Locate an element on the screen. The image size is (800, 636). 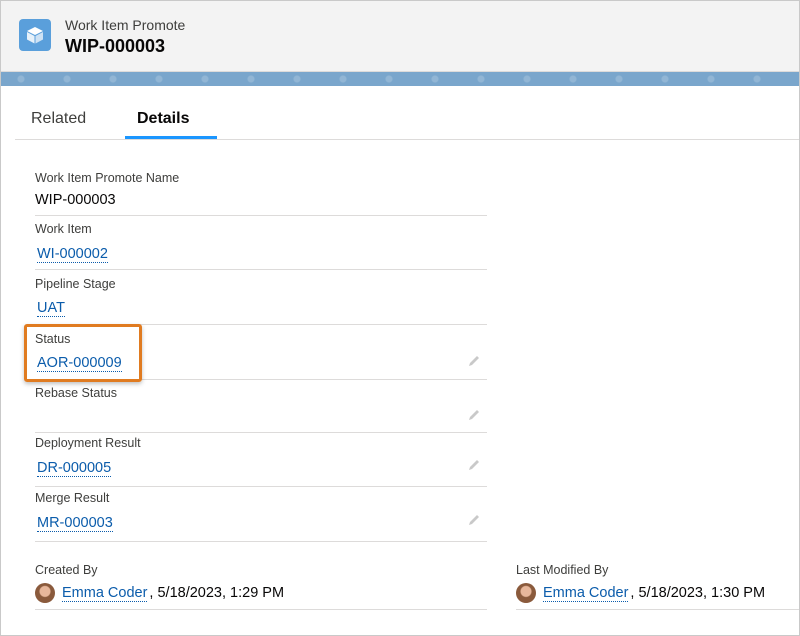
field-rebase-status: Rebase Status is located at coordinates (261, 409).